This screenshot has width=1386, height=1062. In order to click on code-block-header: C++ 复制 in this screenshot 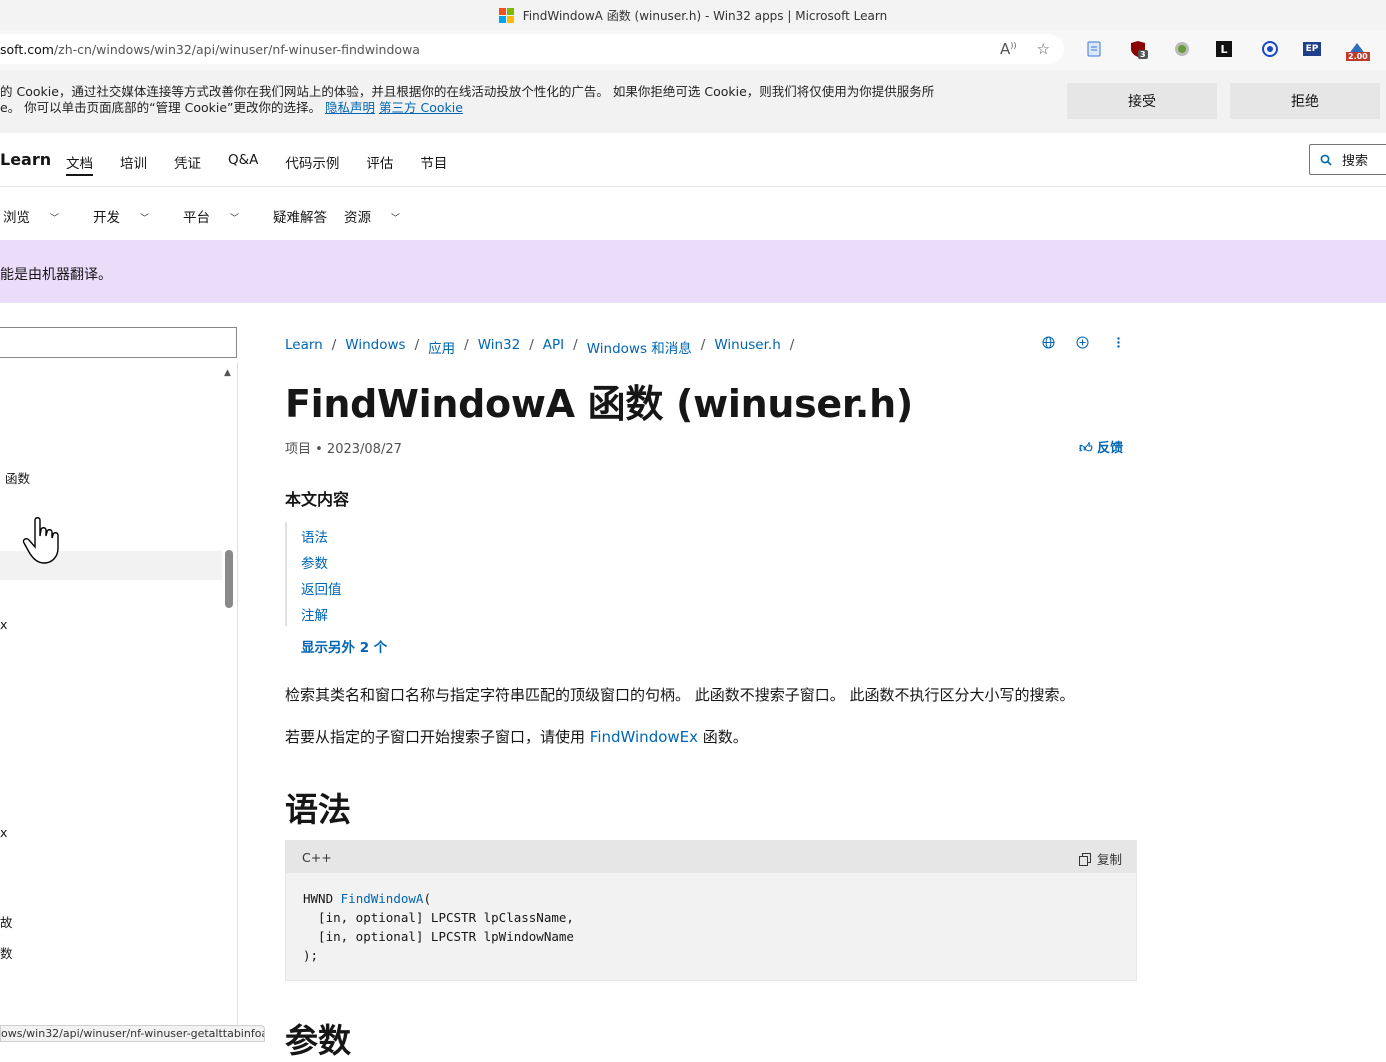, I will do `click(711, 856)`.